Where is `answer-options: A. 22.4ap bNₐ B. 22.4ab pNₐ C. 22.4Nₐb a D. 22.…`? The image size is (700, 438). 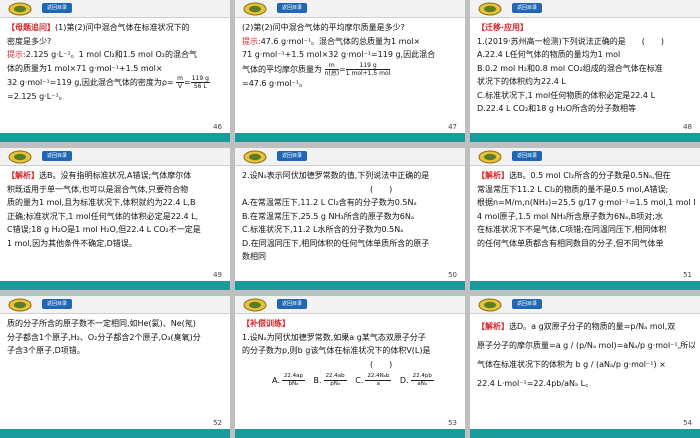 answer-options: A. 22.4ap bNₐ B. 22.4ab pNₐ C. 22.4Nₐb a D. 22.… is located at coordinates (351, 381).